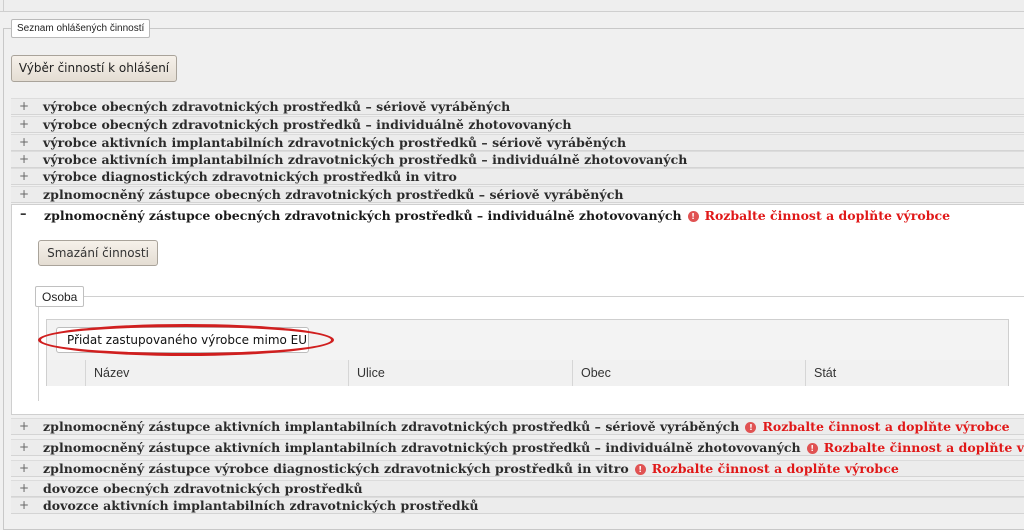 The width and height of the screenshot is (1024, 530). What do you see at coordinates (60, 296) in the screenshot?
I see `person-legend: Osoba` at bounding box center [60, 296].